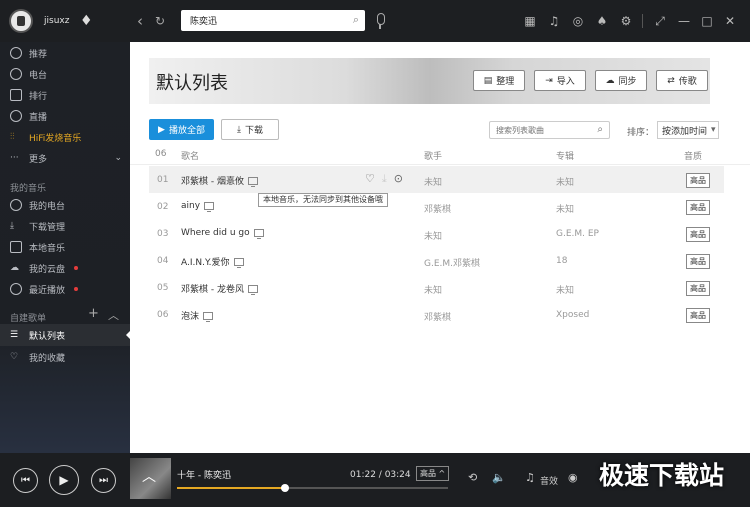 This screenshot has width=750, height=507. What do you see at coordinates (198, 206) in the screenshot?
I see `song-name: ainy` at bounding box center [198, 206].